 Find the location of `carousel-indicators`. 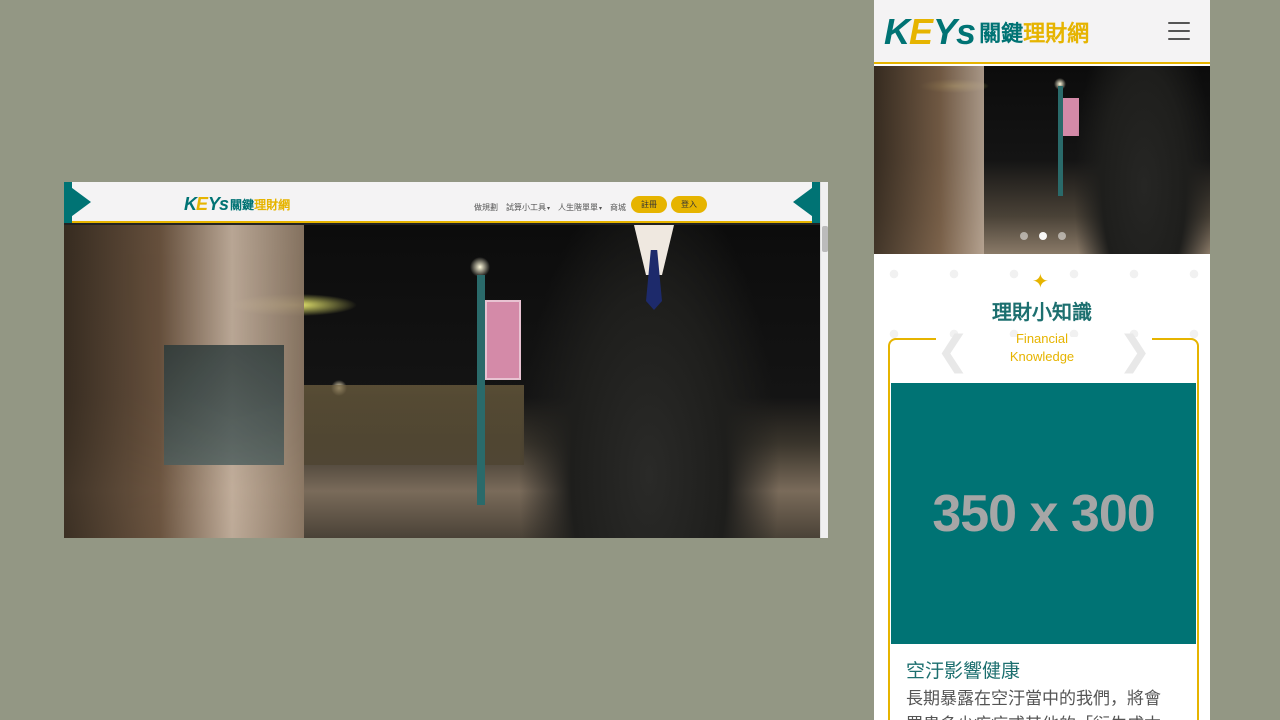

carousel-indicators is located at coordinates (1043, 236).